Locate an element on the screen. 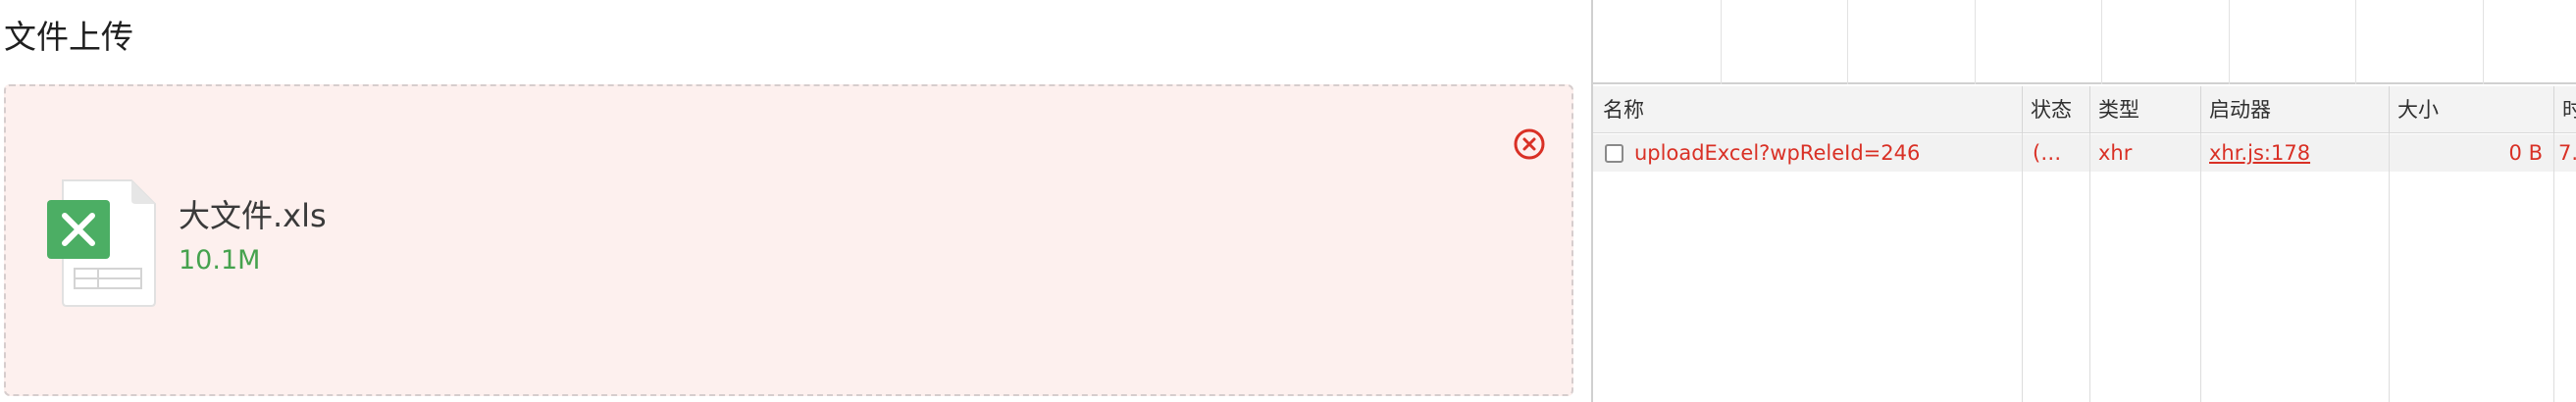 This screenshot has height=402, width=2576. column-header-initiator: 启动器 is located at coordinates (2294, 109).